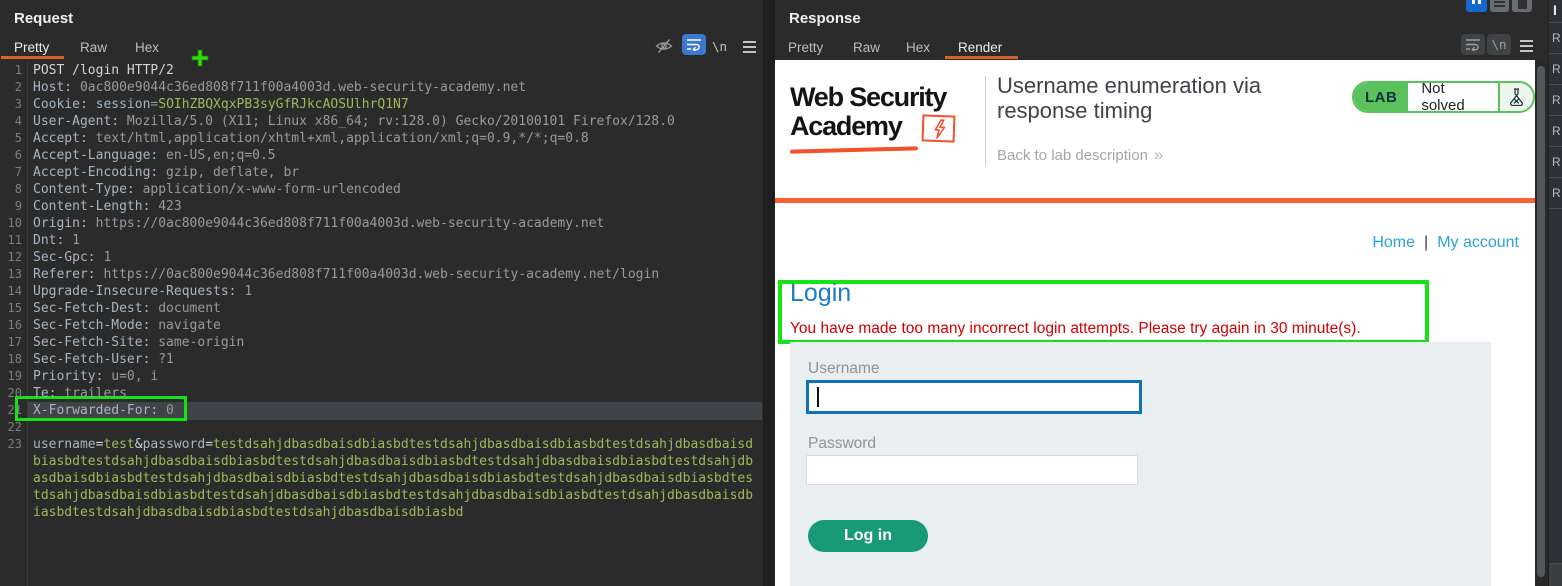 The width and height of the screenshot is (1562, 586). I want to click on render-scrollbar, so click(1541, 323).